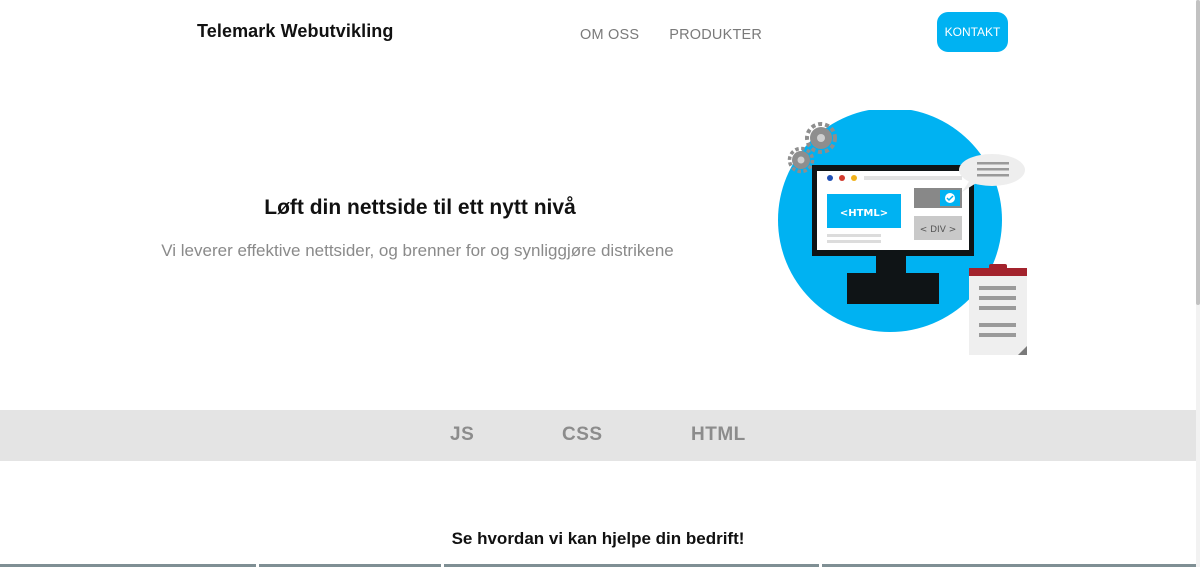 Image resolution: width=1200 pixels, height=567 pixels. I want to click on tech-item-js: JS, so click(462, 434).